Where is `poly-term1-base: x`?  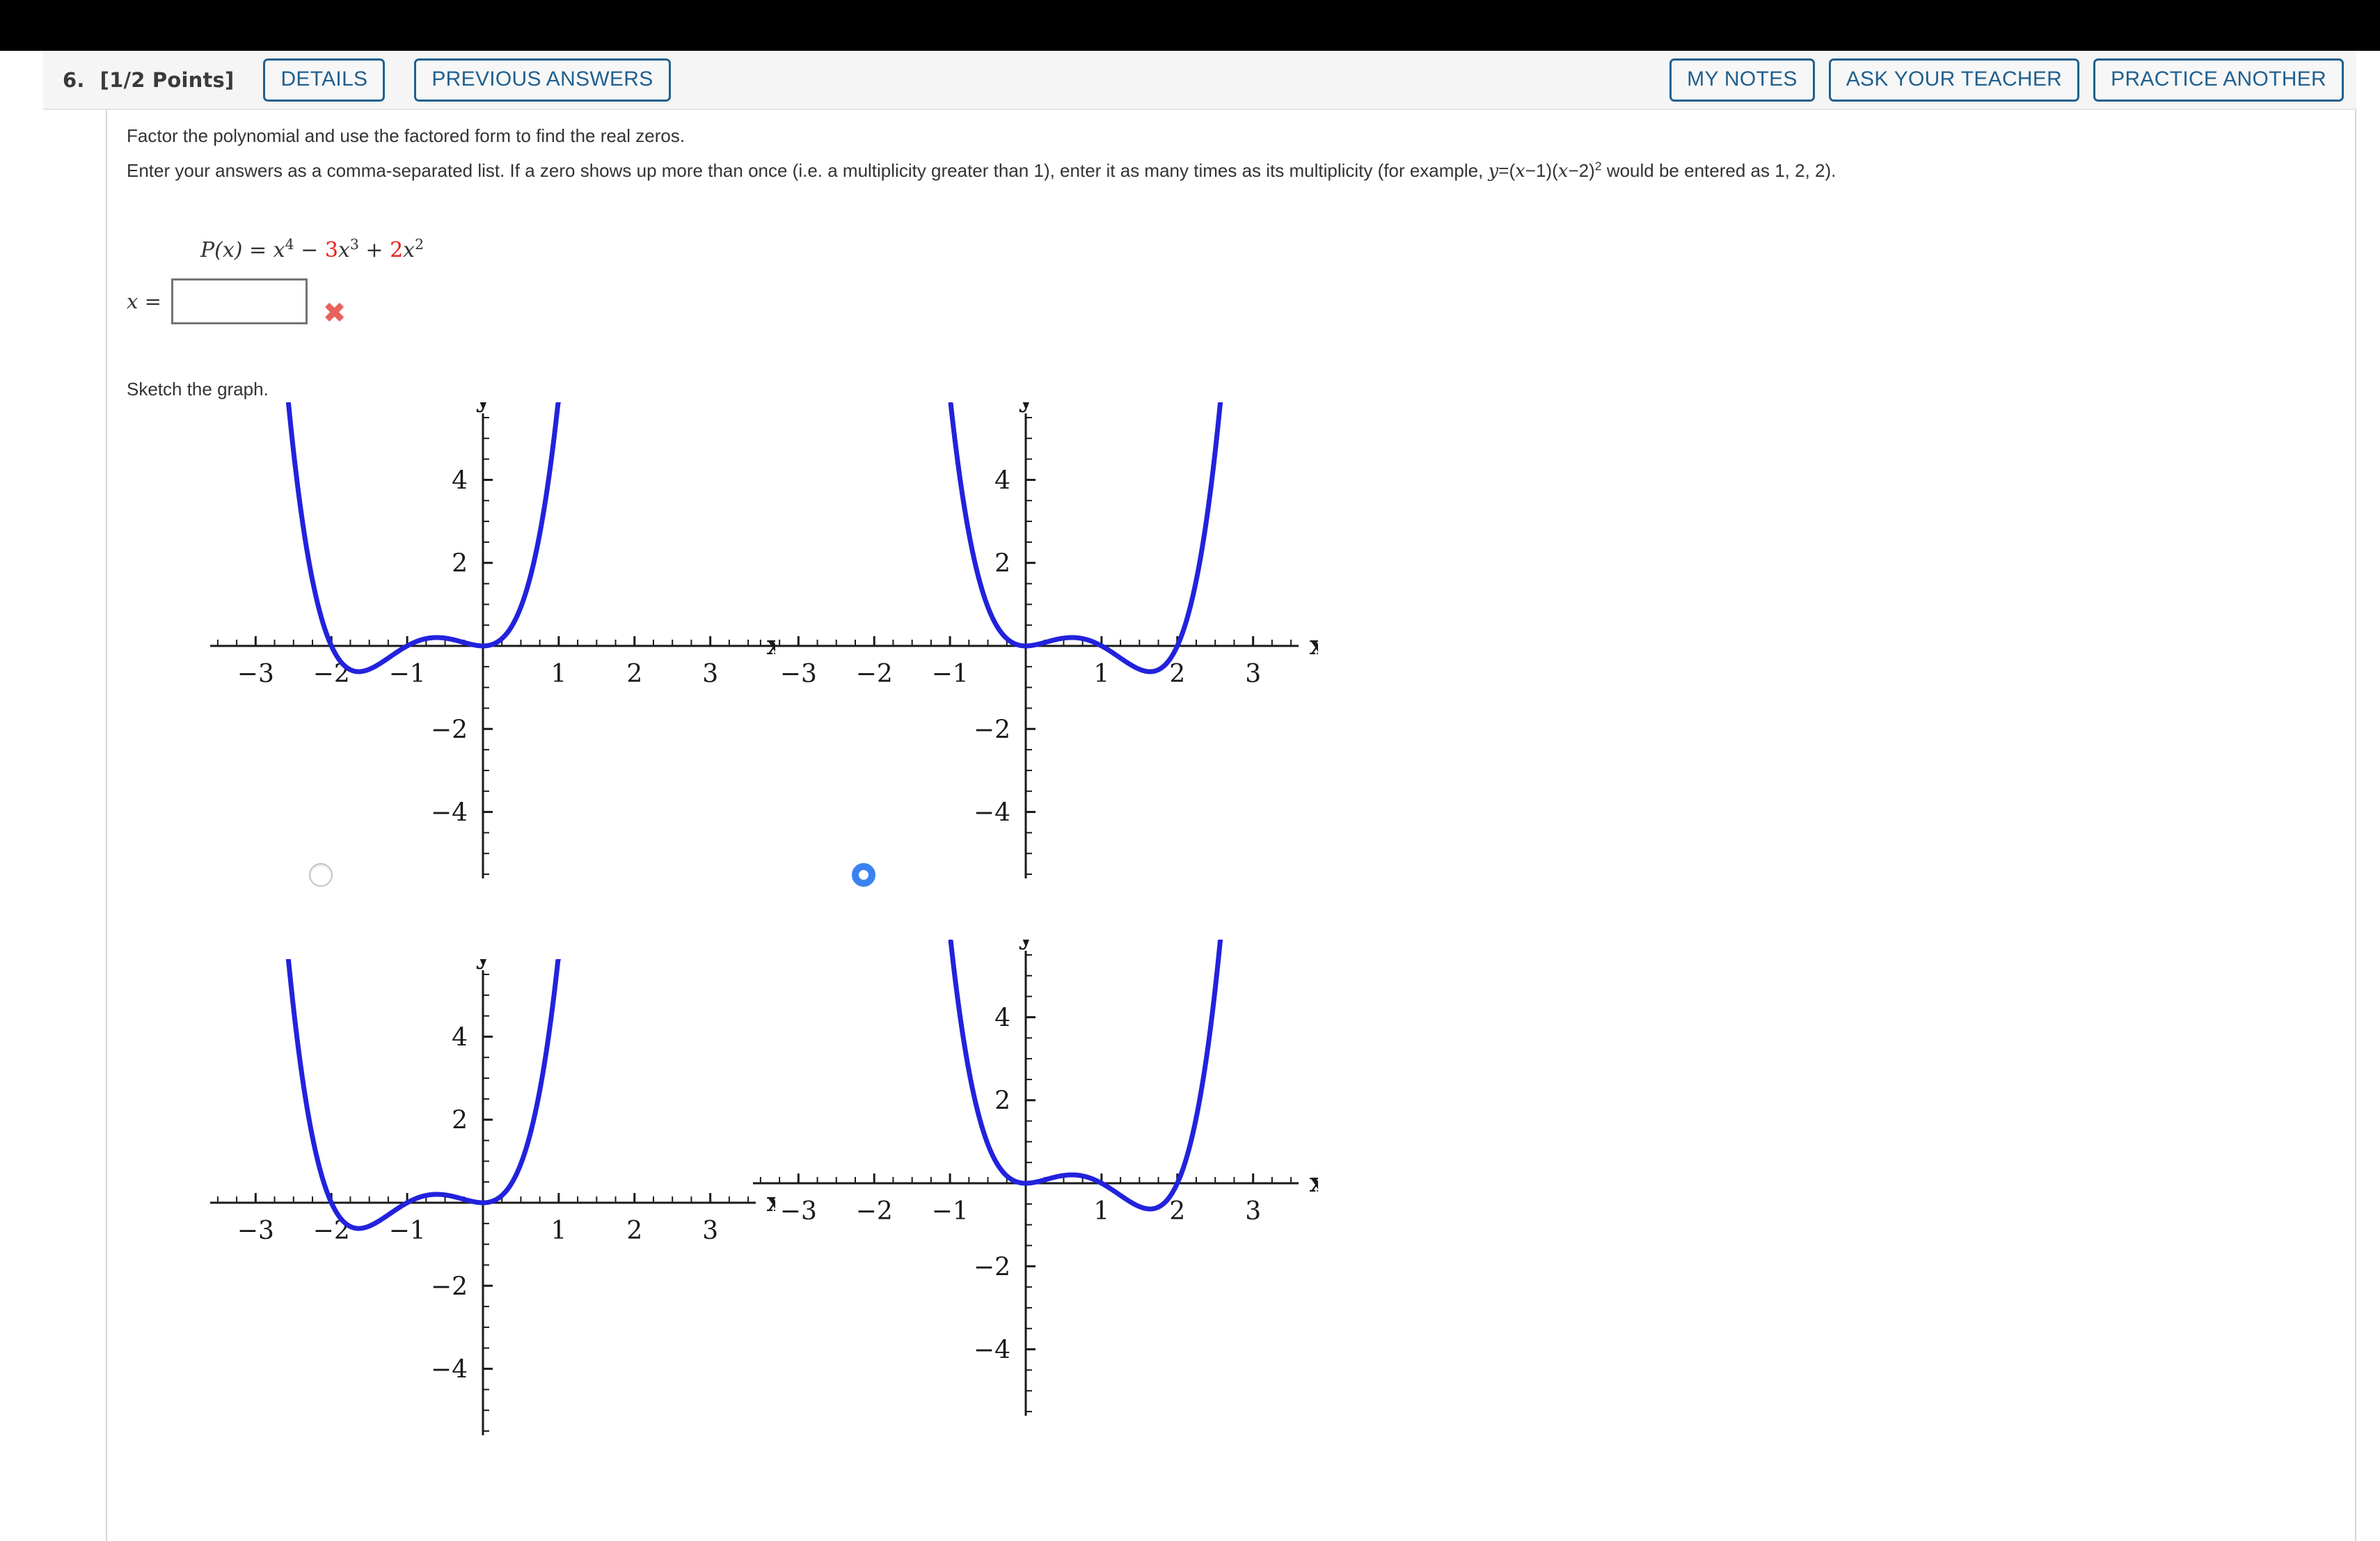 poly-term1-base: x is located at coordinates (279, 250).